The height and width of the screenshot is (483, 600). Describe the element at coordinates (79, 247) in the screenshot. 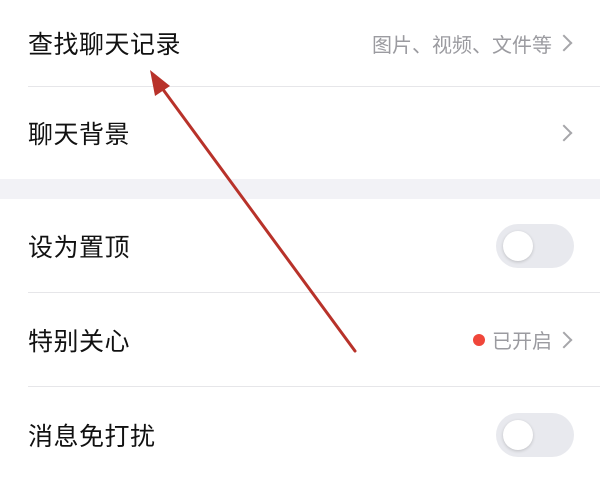

I see `pin-to-top-label: 设为置顶` at that location.